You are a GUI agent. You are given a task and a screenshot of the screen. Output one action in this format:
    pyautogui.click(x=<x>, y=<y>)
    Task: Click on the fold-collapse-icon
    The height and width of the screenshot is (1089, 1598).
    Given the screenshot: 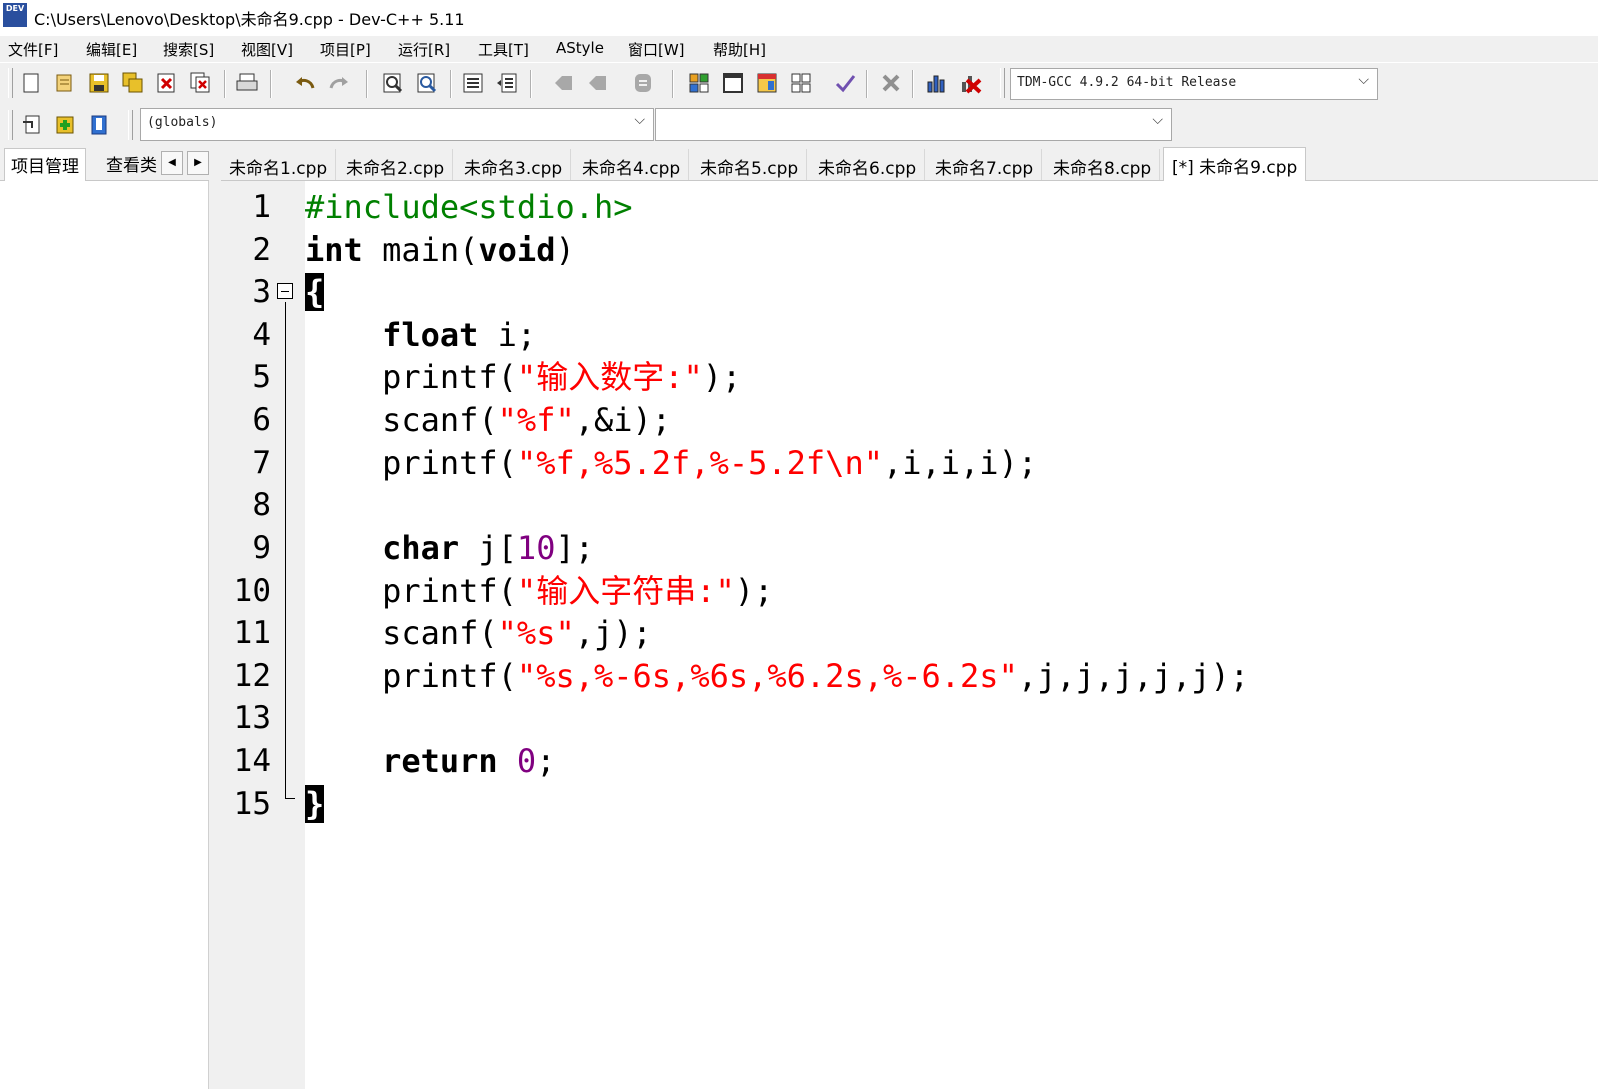 What is the action you would take?
    pyautogui.click(x=285, y=291)
    